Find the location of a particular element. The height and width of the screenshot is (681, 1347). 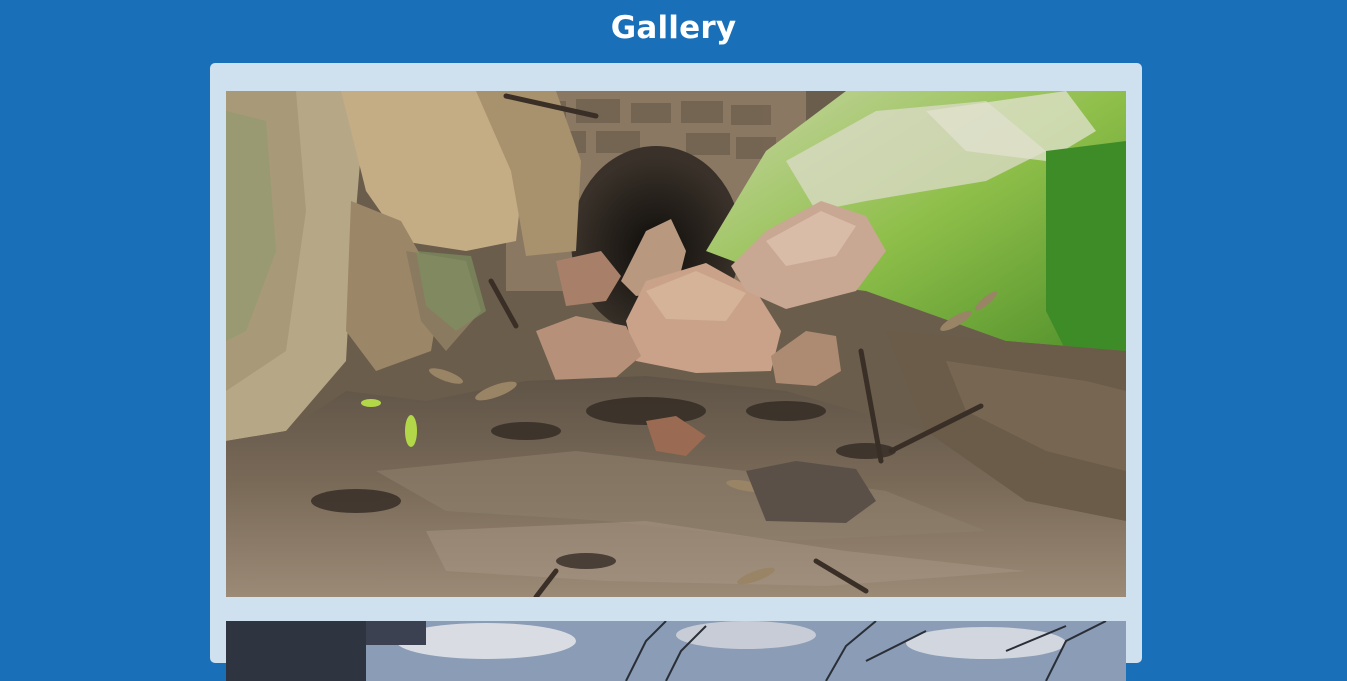

page-title: Gallery is located at coordinates (673, 28).